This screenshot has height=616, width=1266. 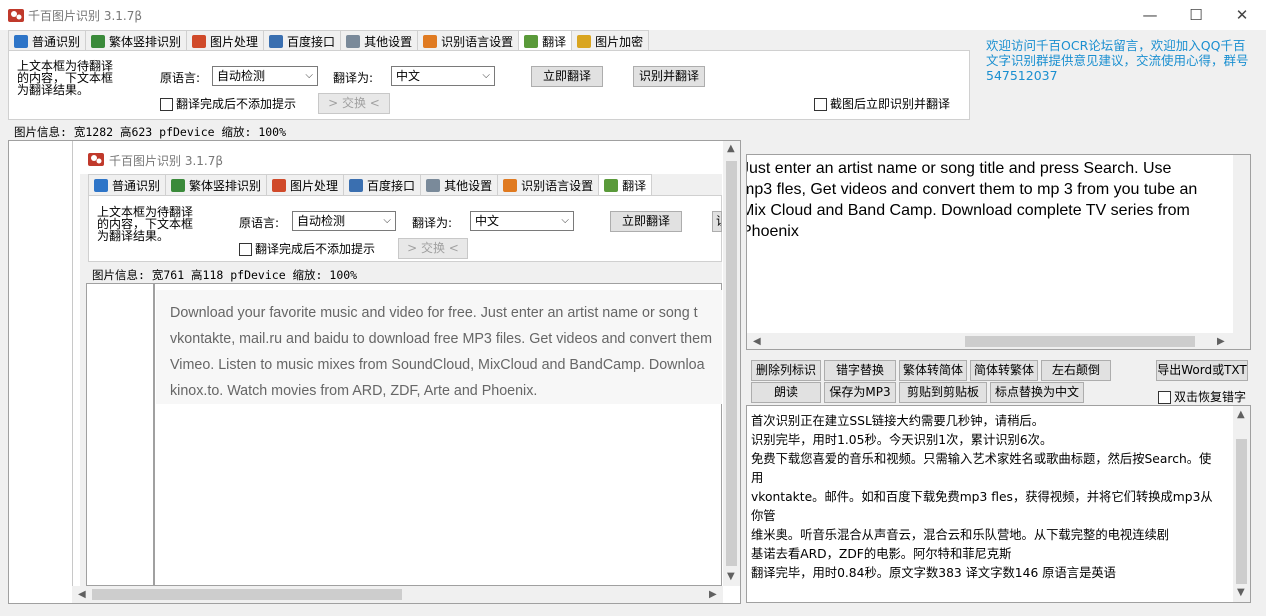 I want to click on nested-translate-now-button: 立即翻译, so click(x=646, y=221).